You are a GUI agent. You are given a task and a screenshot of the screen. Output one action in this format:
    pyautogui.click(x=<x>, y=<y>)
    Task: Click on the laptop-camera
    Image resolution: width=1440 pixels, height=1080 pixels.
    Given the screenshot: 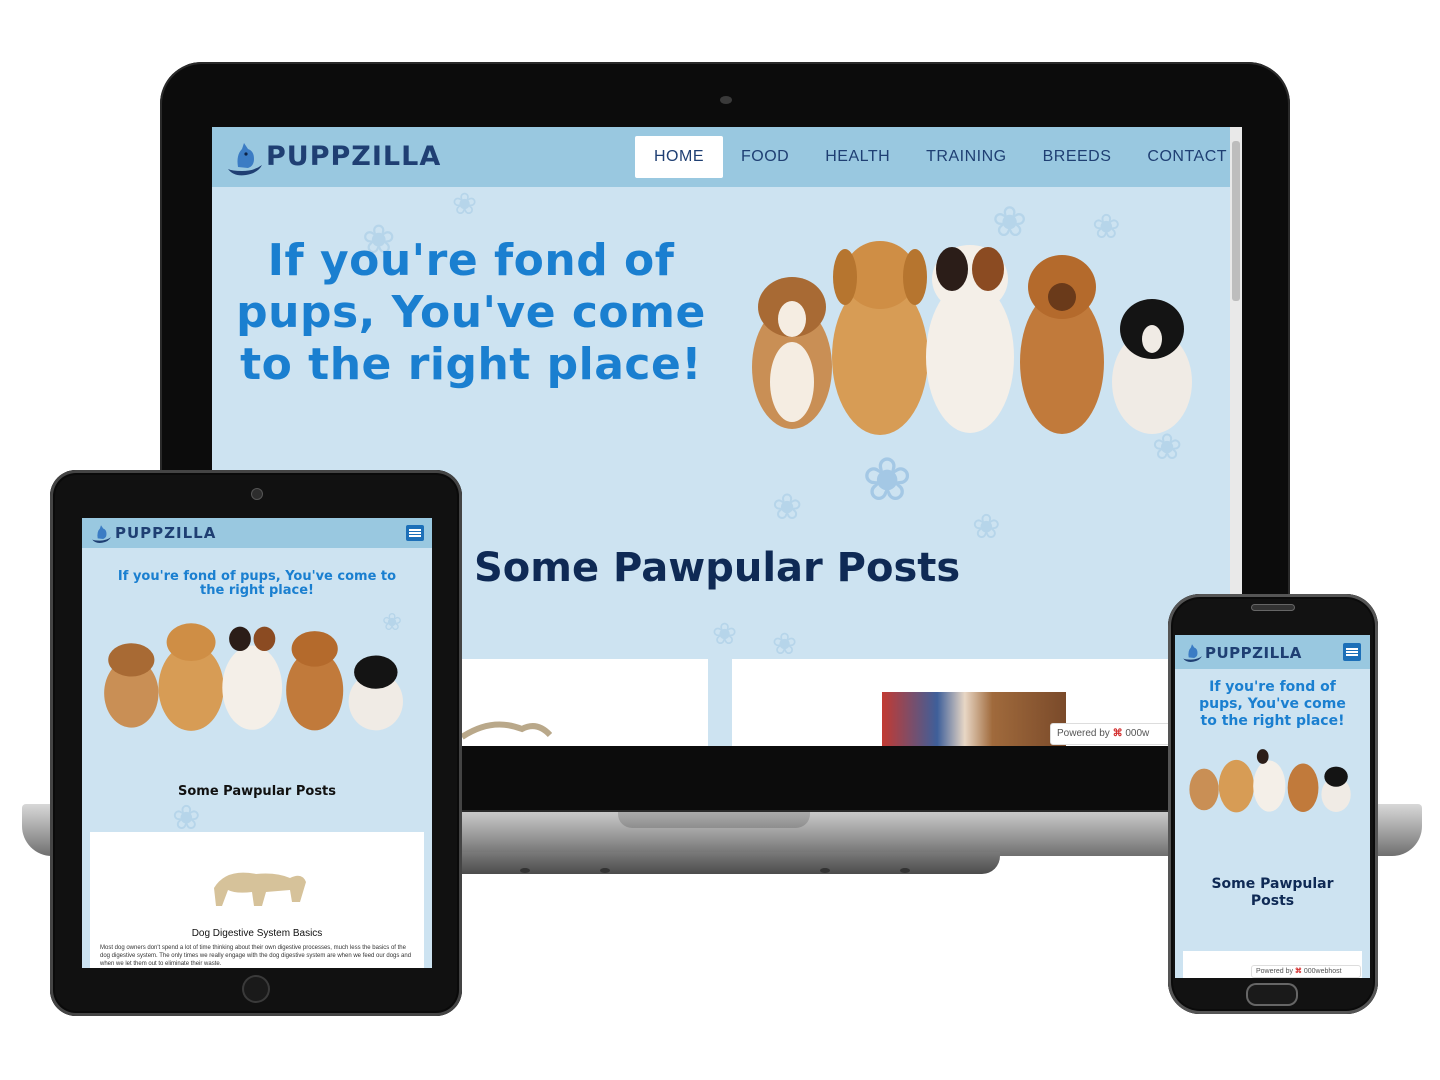 What is the action you would take?
    pyautogui.click(x=726, y=100)
    